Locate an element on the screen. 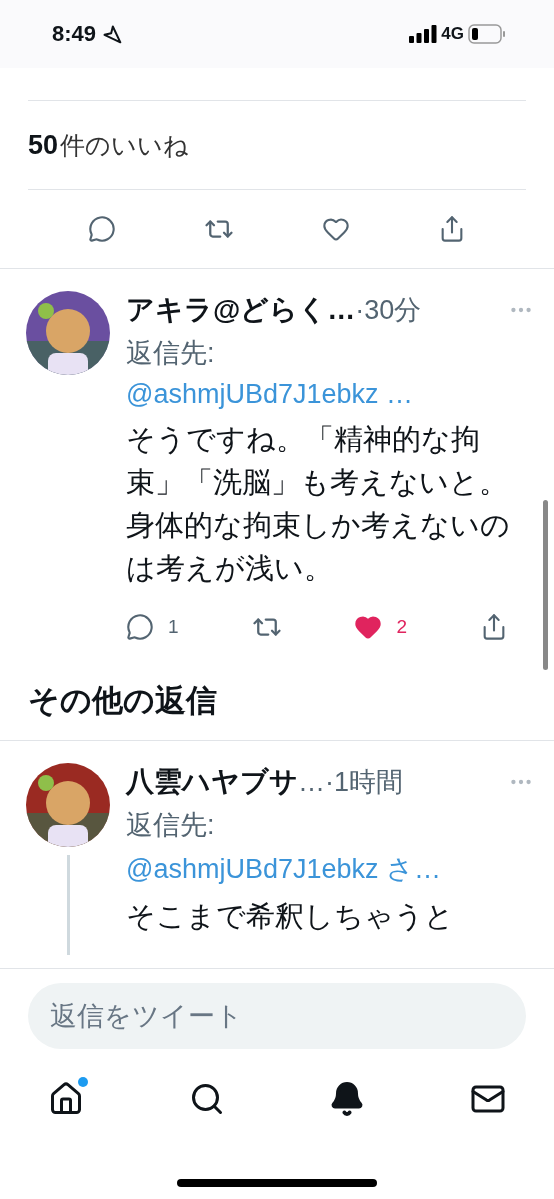 This screenshot has height=1199, width=554. home-icon is located at coordinates (66, 1099).